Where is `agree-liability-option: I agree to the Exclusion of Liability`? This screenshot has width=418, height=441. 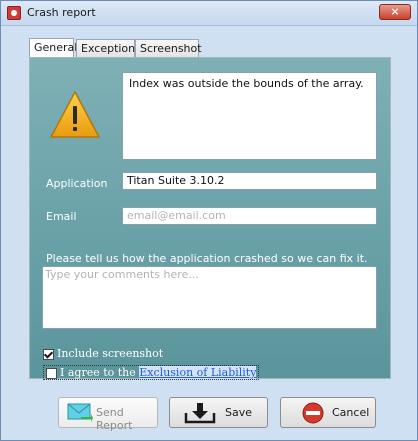
agree-liability-option: I agree to the Exclusion of Liability is located at coordinates (151, 372).